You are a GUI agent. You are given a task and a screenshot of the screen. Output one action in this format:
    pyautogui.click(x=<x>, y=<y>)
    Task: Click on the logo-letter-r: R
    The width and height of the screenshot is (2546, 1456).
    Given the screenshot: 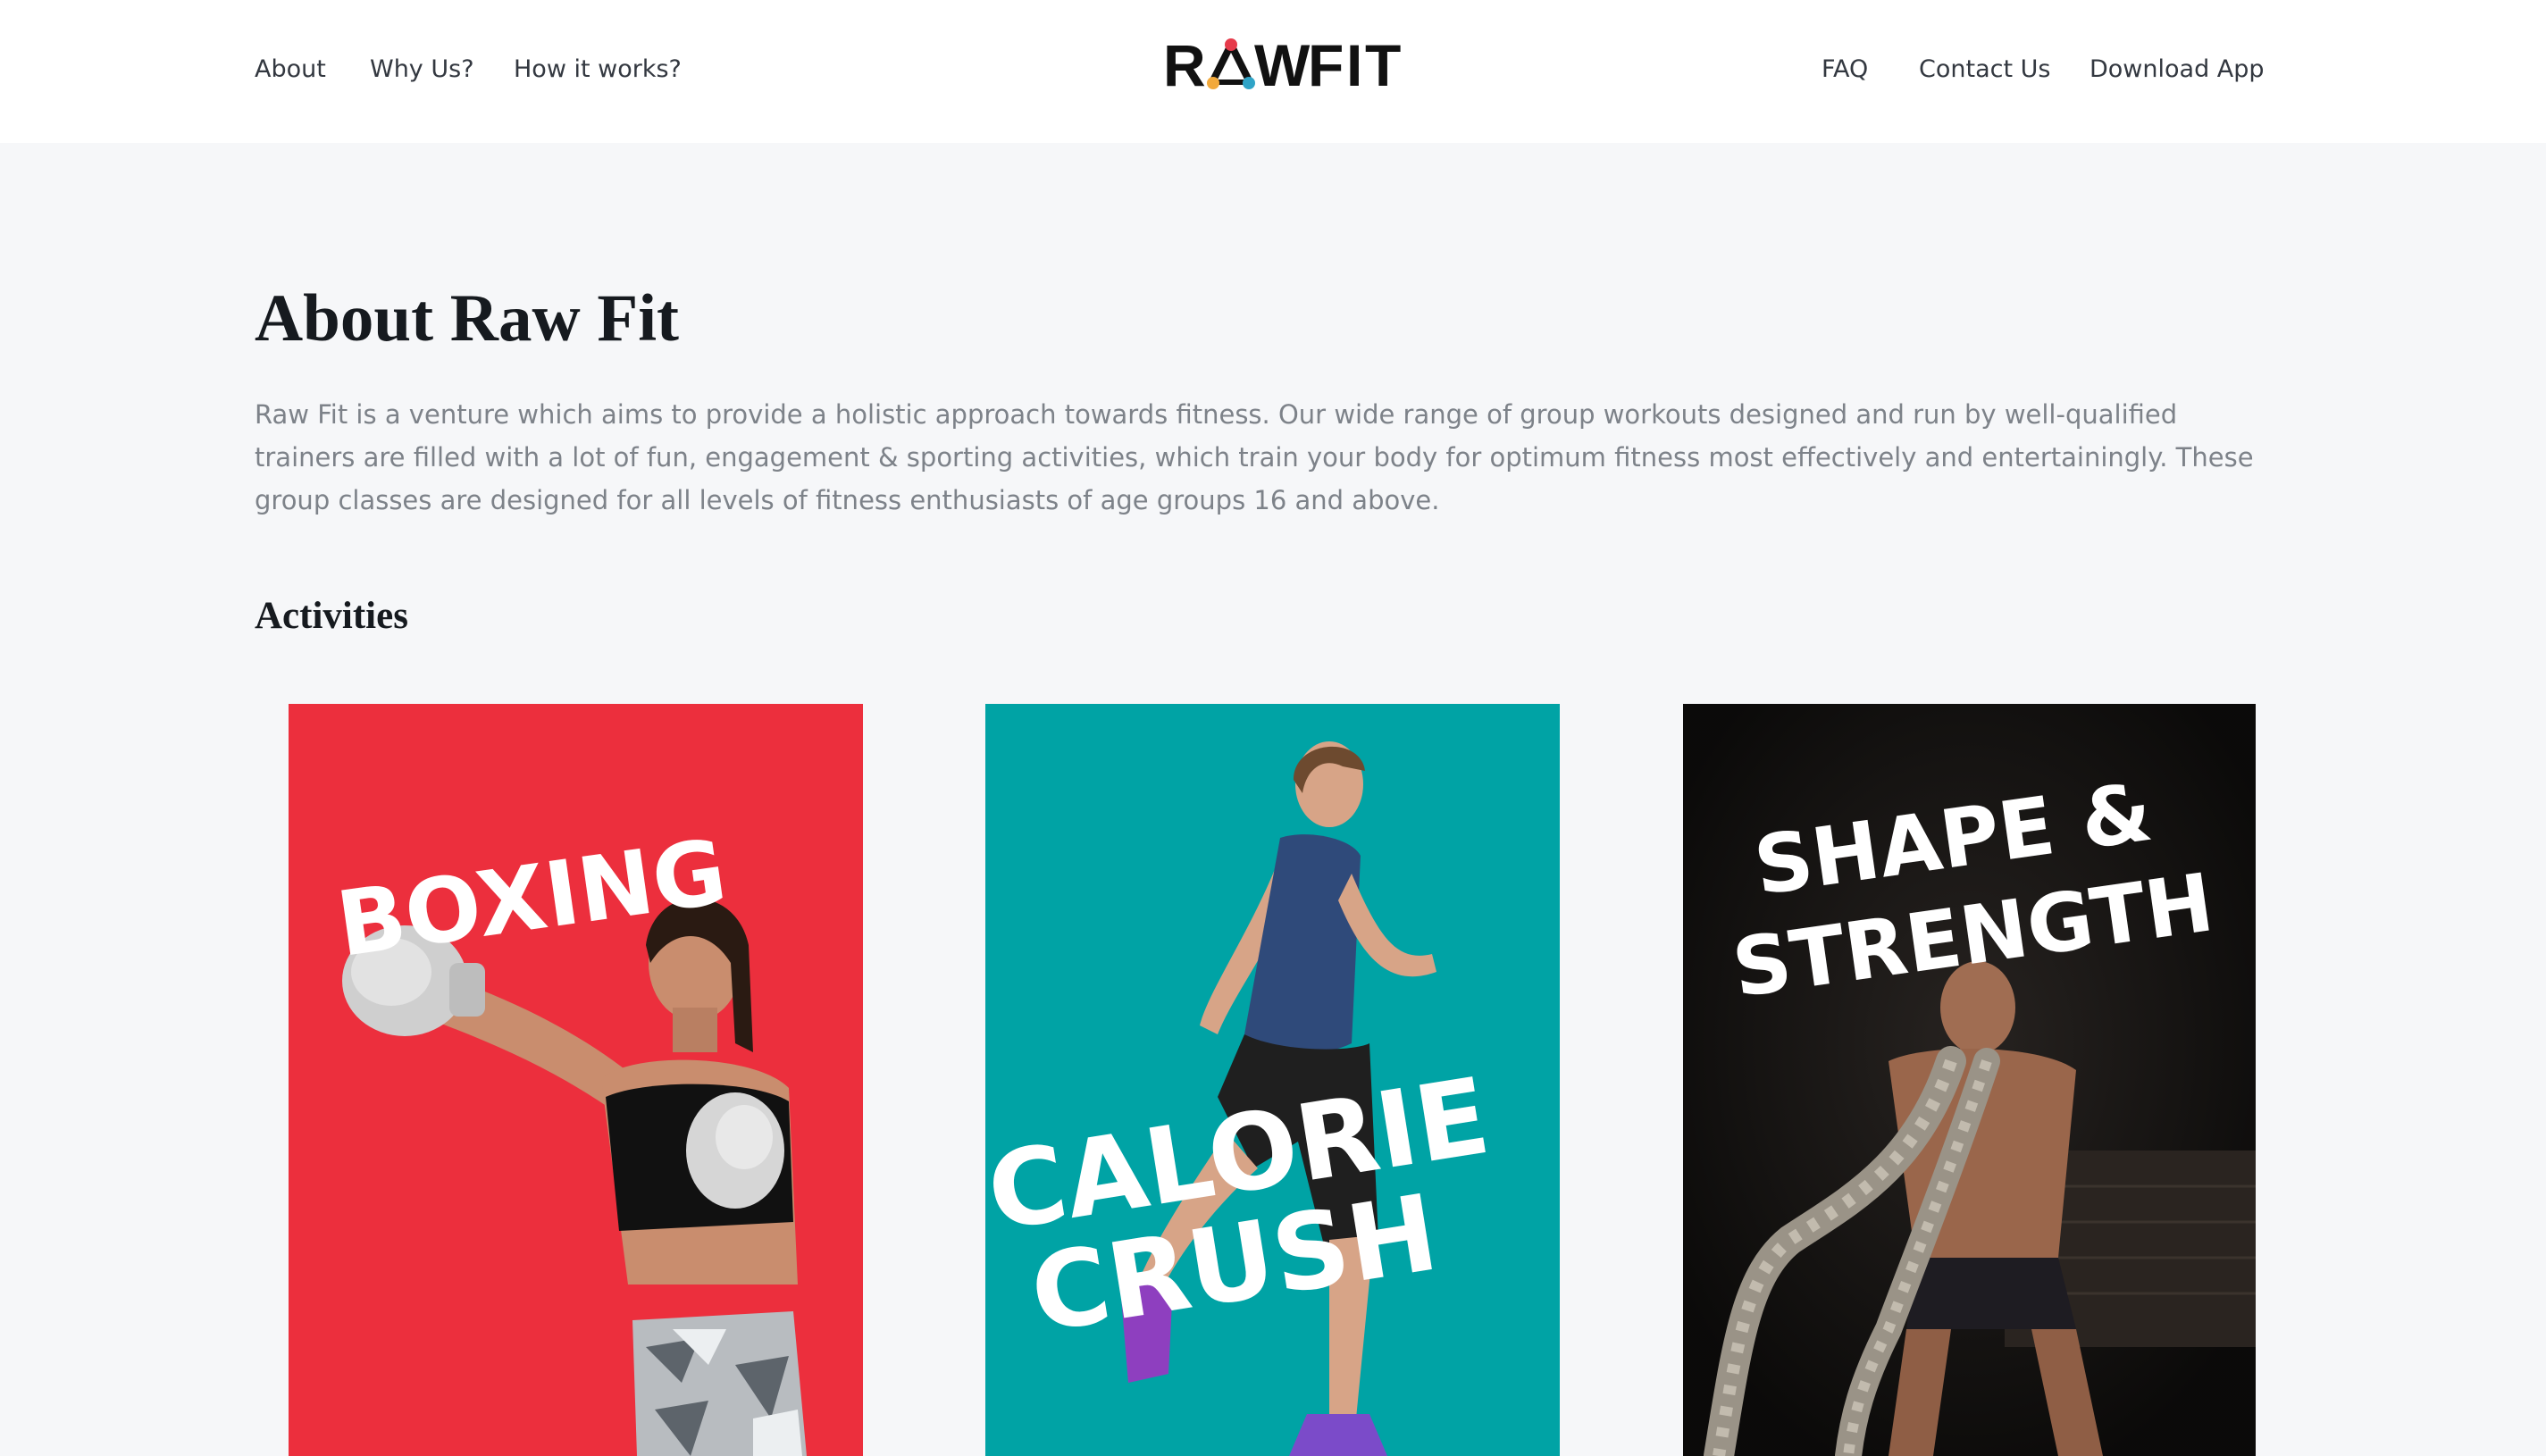 What is the action you would take?
    pyautogui.click(x=1184, y=63)
    